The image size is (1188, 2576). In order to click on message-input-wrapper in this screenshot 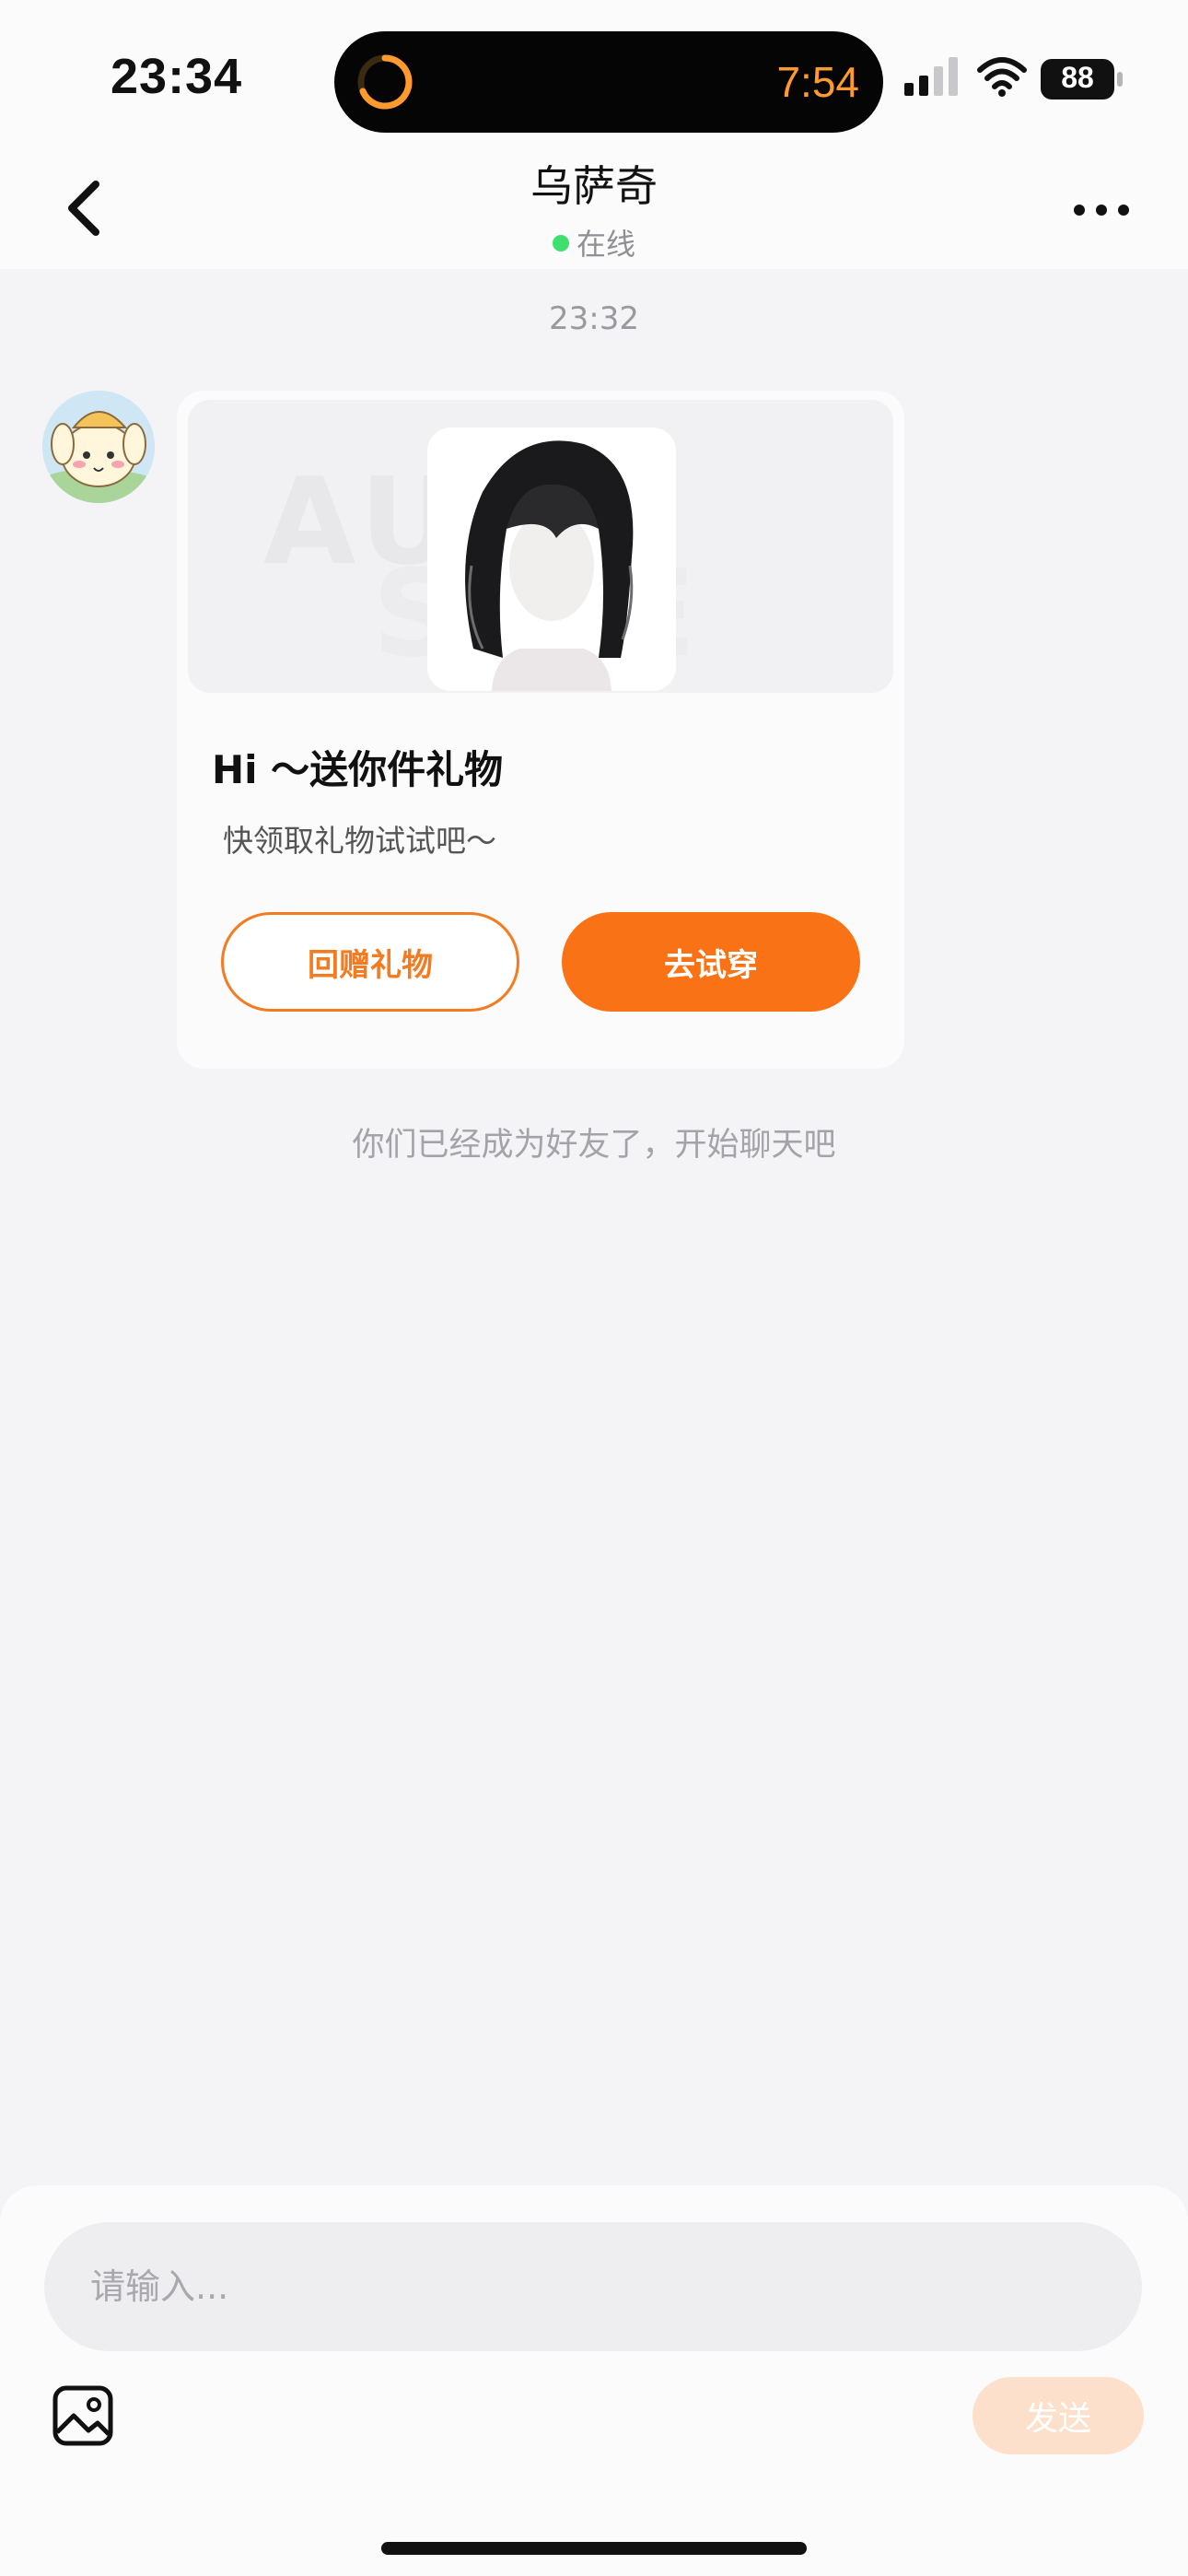, I will do `click(593, 2286)`.